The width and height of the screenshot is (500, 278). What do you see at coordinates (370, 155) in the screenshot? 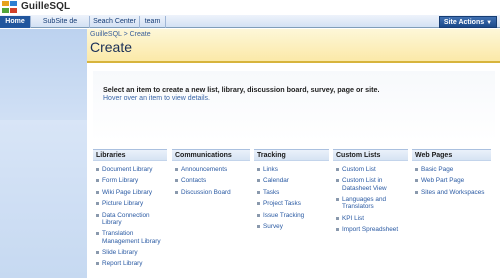
I see `category-header: Custom Lists` at bounding box center [370, 155].